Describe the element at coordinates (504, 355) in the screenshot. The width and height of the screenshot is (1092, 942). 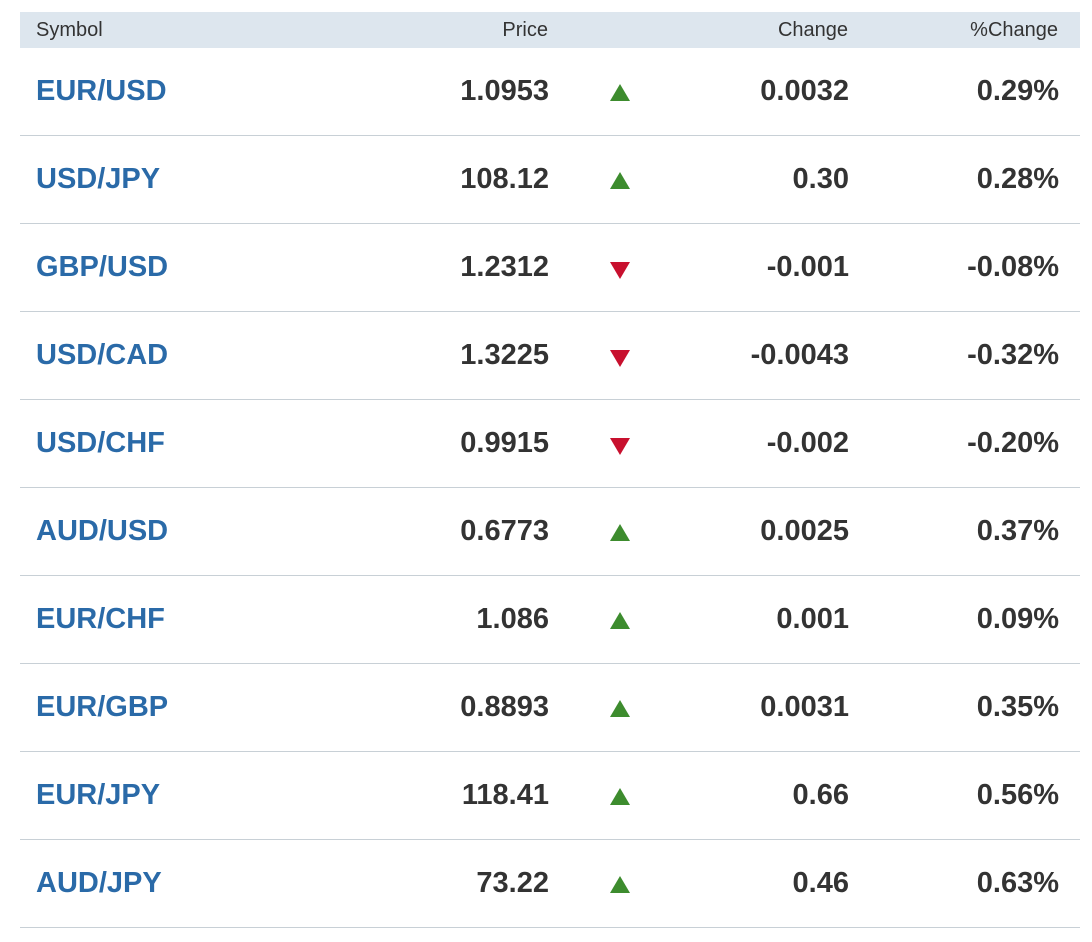
I see `price-value: 1.3225` at that location.